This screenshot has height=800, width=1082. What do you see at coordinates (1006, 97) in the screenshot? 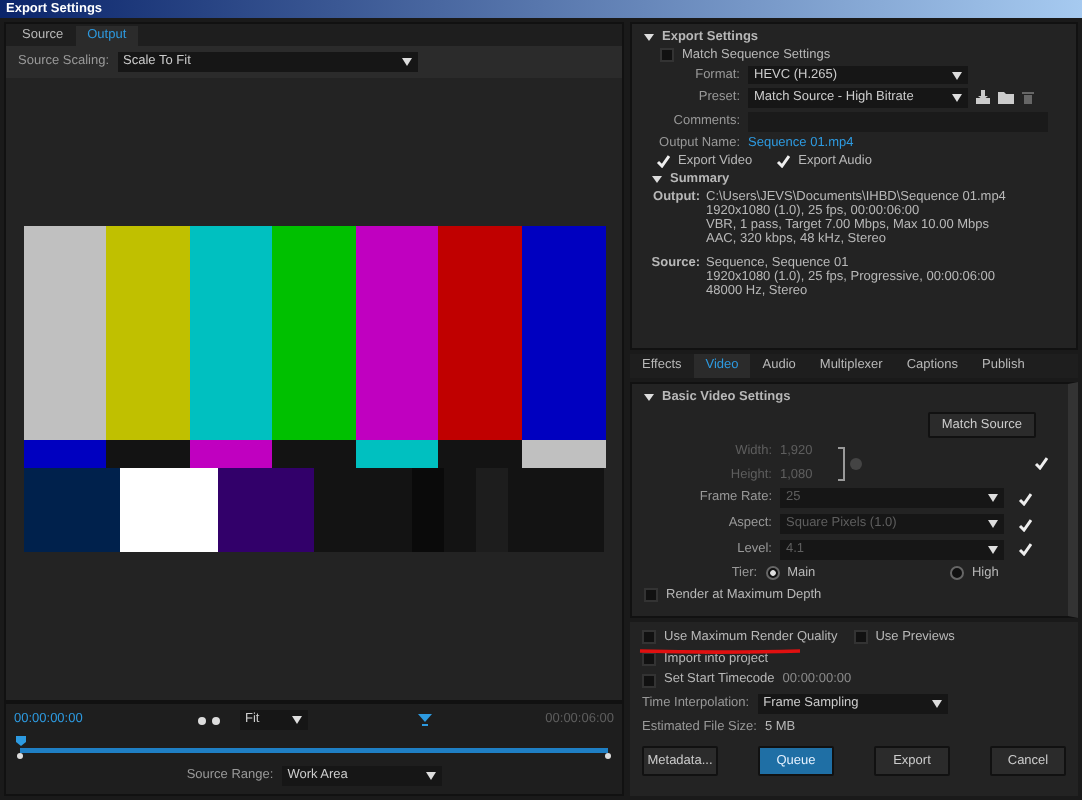
I see `folder-icon` at bounding box center [1006, 97].